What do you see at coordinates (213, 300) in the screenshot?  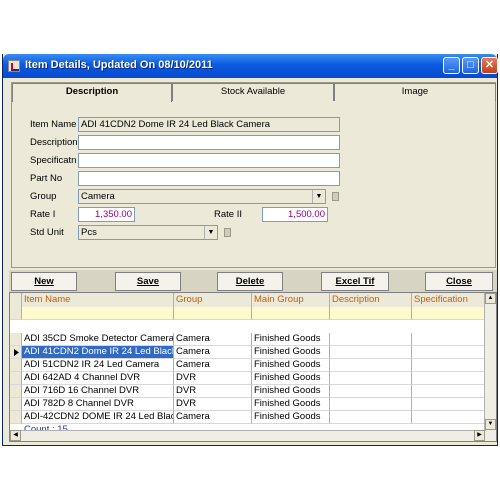 I see `column-header-group: Group` at bounding box center [213, 300].